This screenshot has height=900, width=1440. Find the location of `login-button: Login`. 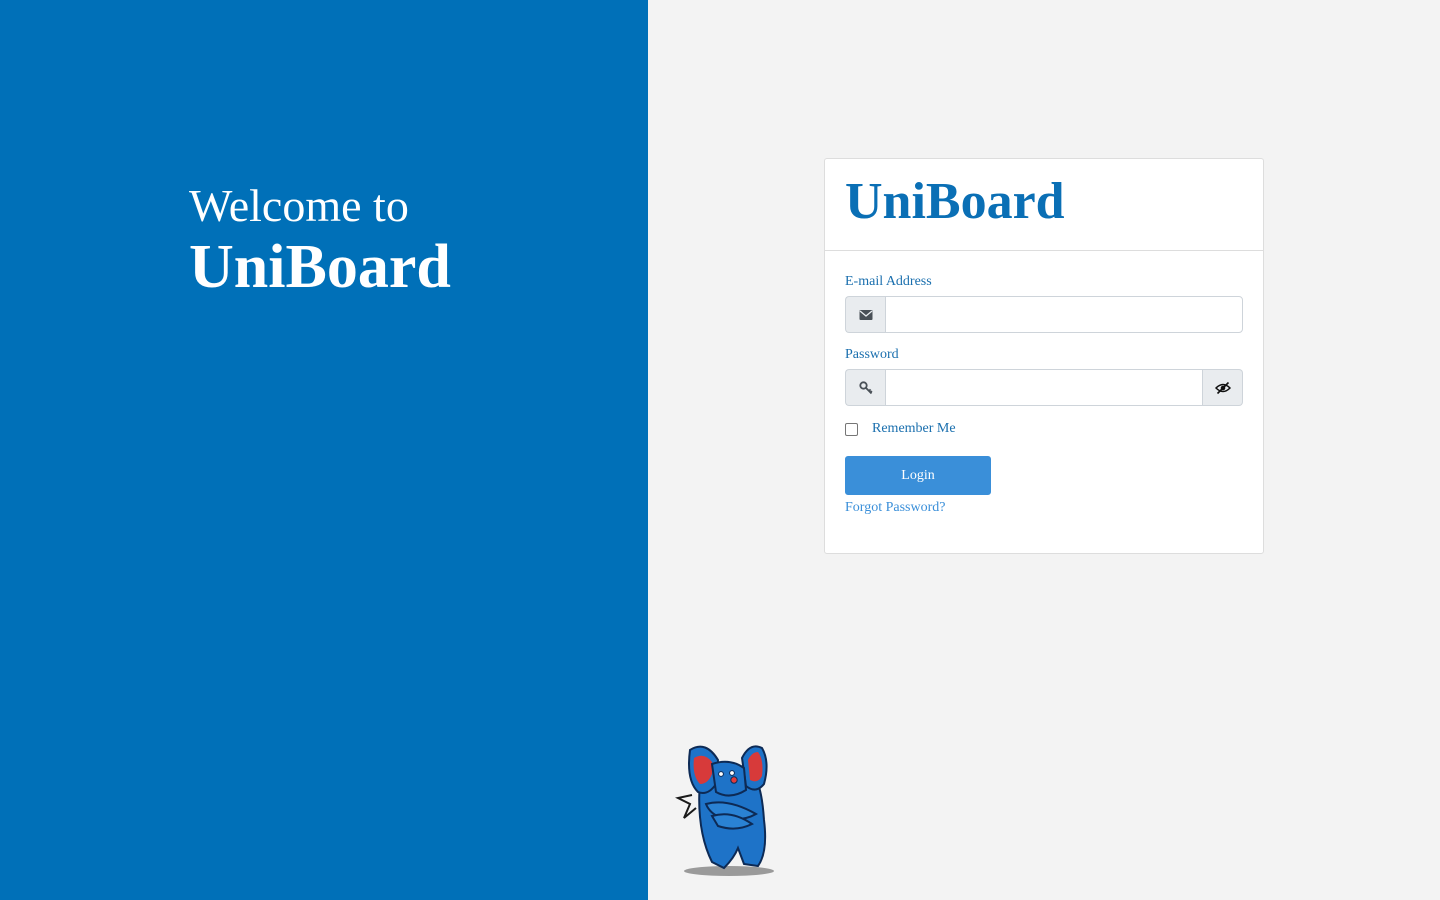

login-button: Login is located at coordinates (918, 475).